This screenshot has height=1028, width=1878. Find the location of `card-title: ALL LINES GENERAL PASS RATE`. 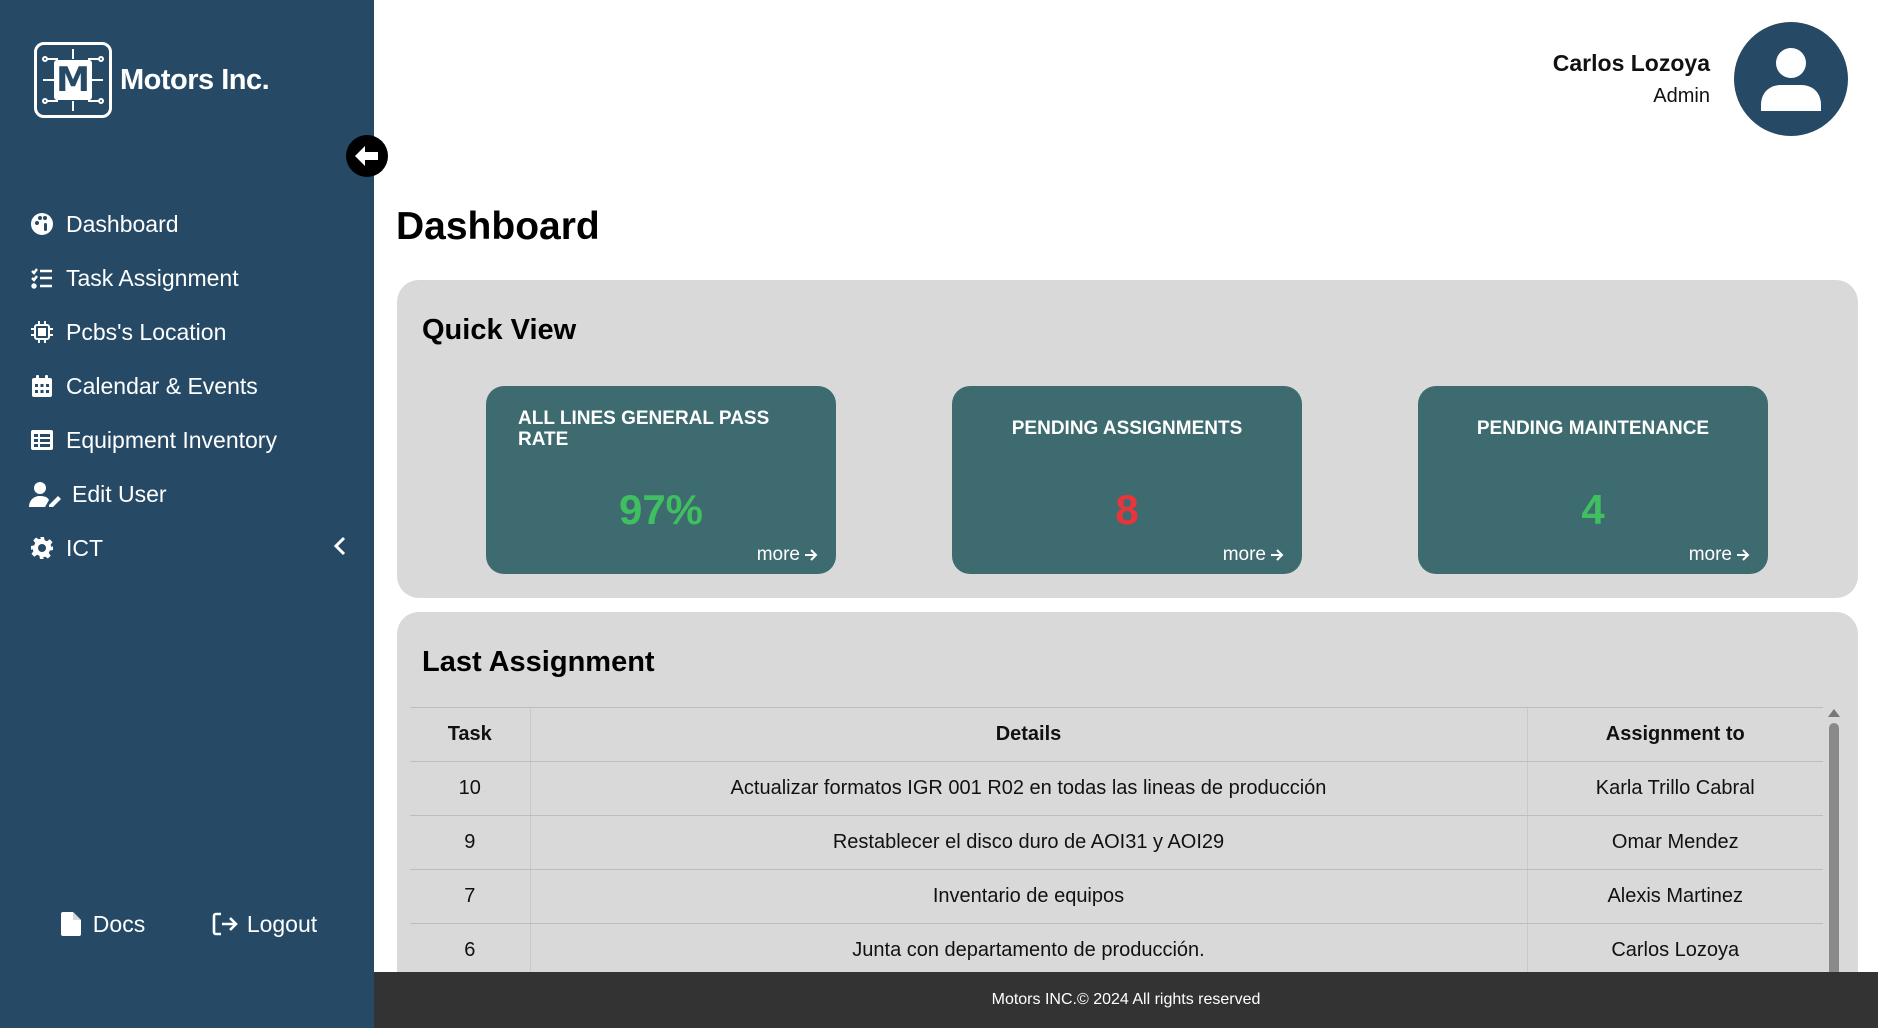

card-title: ALL LINES GENERAL PASS RATE is located at coordinates (644, 429).